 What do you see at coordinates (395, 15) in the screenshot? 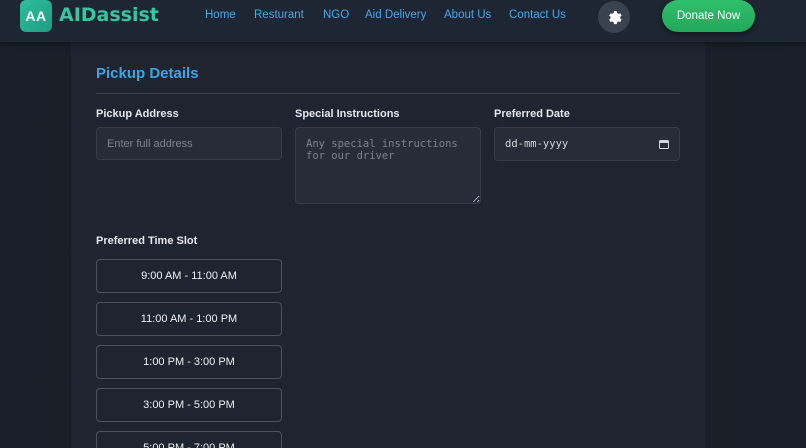
I see `nav-link-aid-delivery: Aid Delivery` at bounding box center [395, 15].